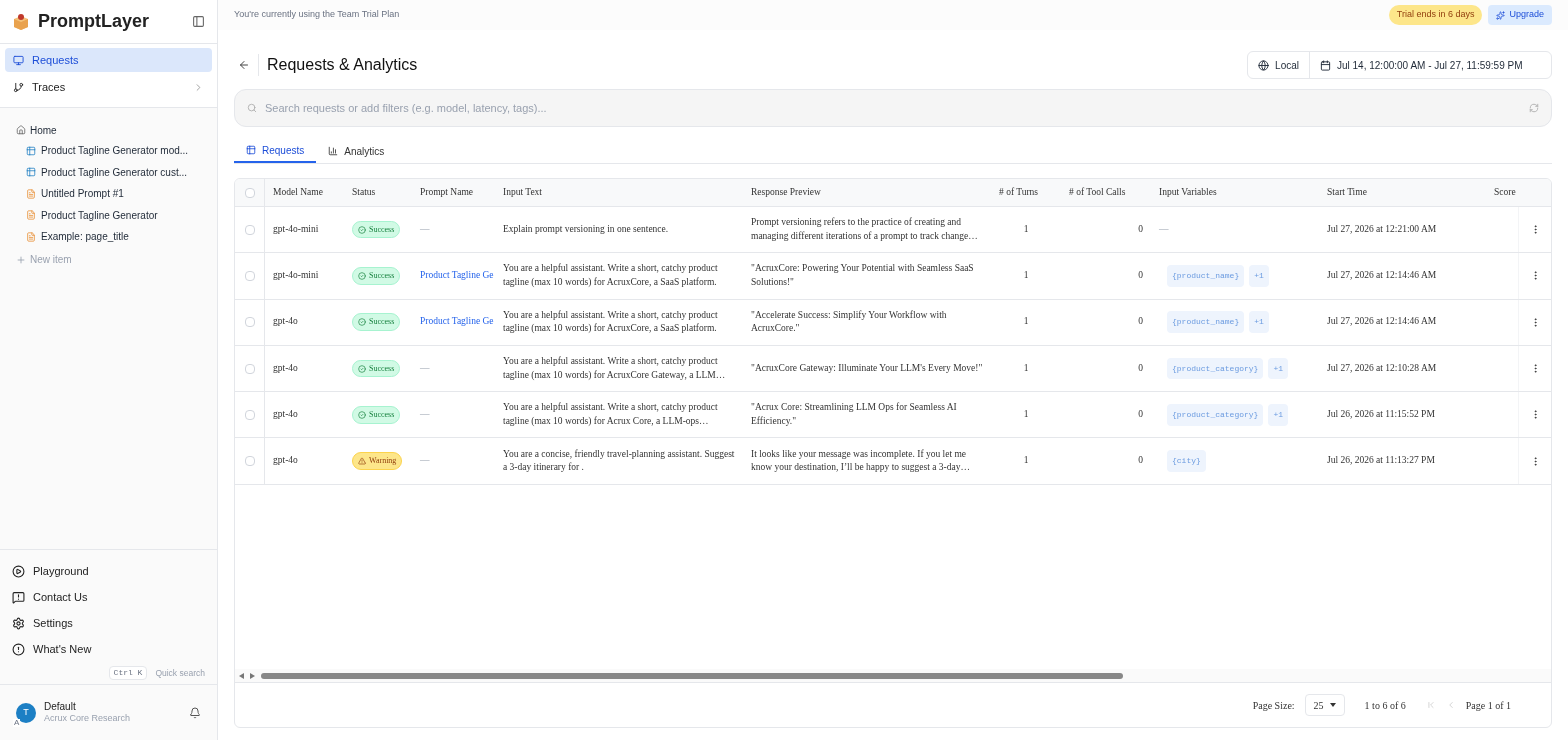  Describe the element at coordinates (108, 237) in the screenshot. I see `tree-item: Example: page_title` at that location.